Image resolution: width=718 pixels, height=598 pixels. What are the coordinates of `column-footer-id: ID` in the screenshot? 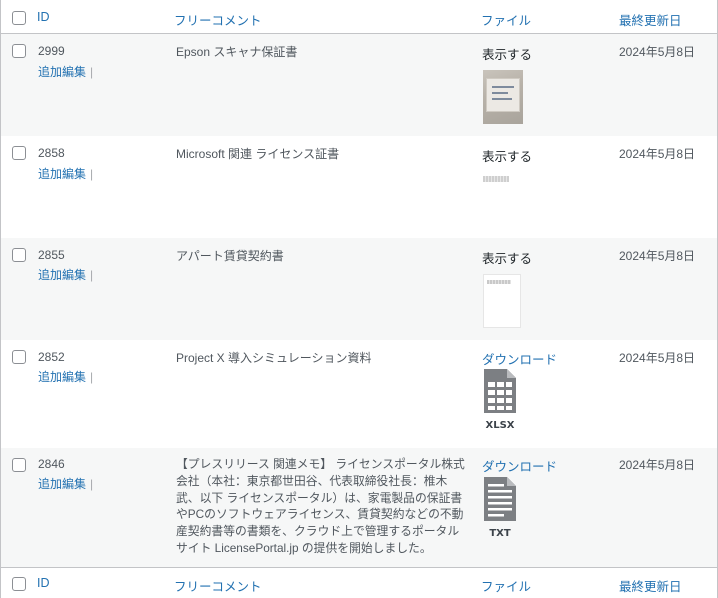 It's located at (43, 583).